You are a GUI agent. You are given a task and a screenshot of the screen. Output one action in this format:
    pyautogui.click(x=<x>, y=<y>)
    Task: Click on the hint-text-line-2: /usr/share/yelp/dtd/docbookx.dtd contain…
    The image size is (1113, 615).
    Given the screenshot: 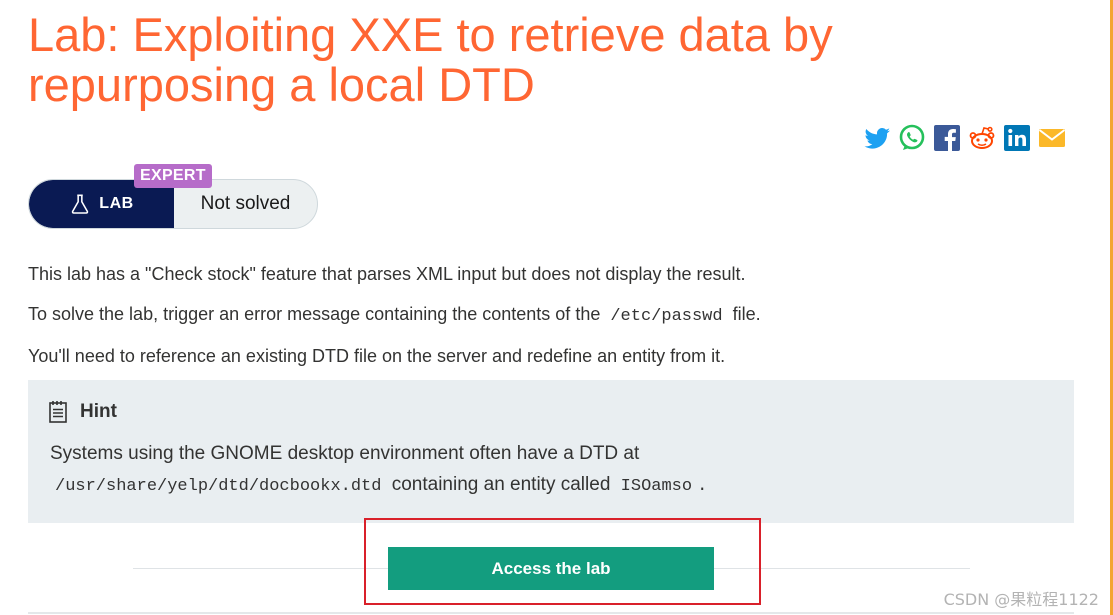 What is the action you would take?
    pyautogui.click(x=378, y=486)
    